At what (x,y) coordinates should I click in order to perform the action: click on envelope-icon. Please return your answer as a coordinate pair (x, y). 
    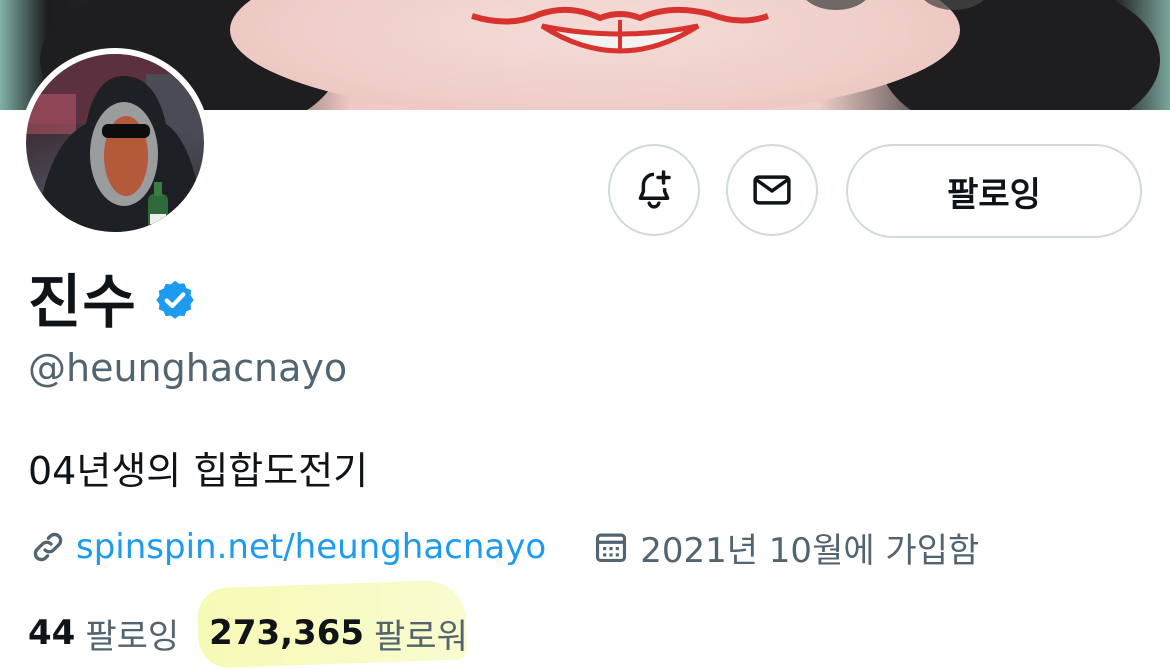
    Looking at the image, I should click on (772, 190).